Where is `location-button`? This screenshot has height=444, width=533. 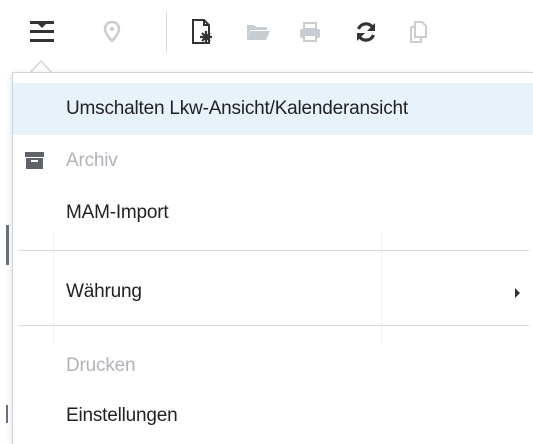 location-button is located at coordinates (112, 32).